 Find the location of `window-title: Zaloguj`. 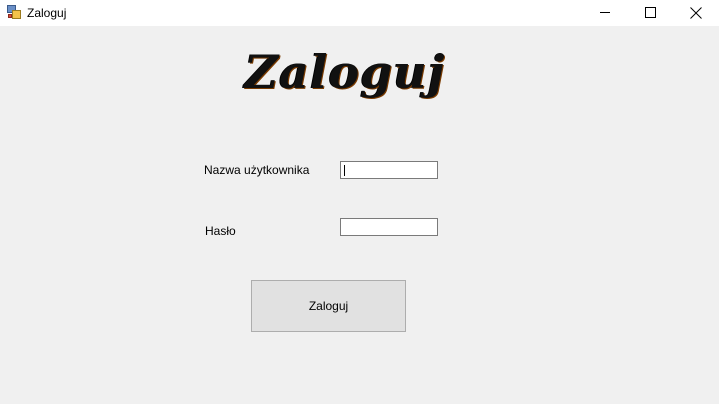

window-title: Zaloguj is located at coordinates (47, 13).